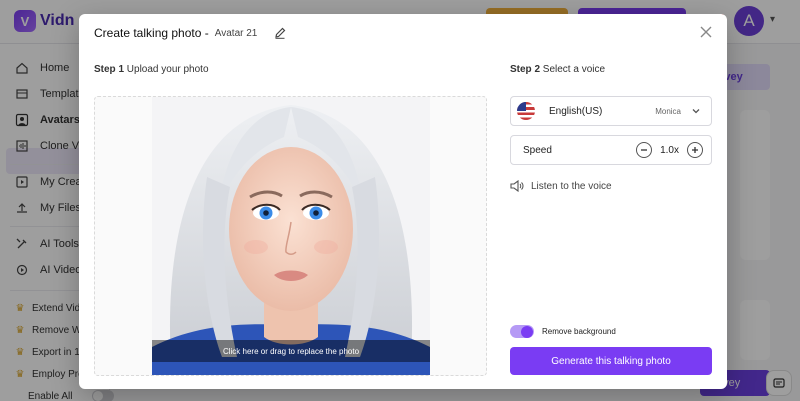  What do you see at coordinates (576, 111) in the screenshot?
I see `voice-language: English(US)` at bounding box center [576, 111].